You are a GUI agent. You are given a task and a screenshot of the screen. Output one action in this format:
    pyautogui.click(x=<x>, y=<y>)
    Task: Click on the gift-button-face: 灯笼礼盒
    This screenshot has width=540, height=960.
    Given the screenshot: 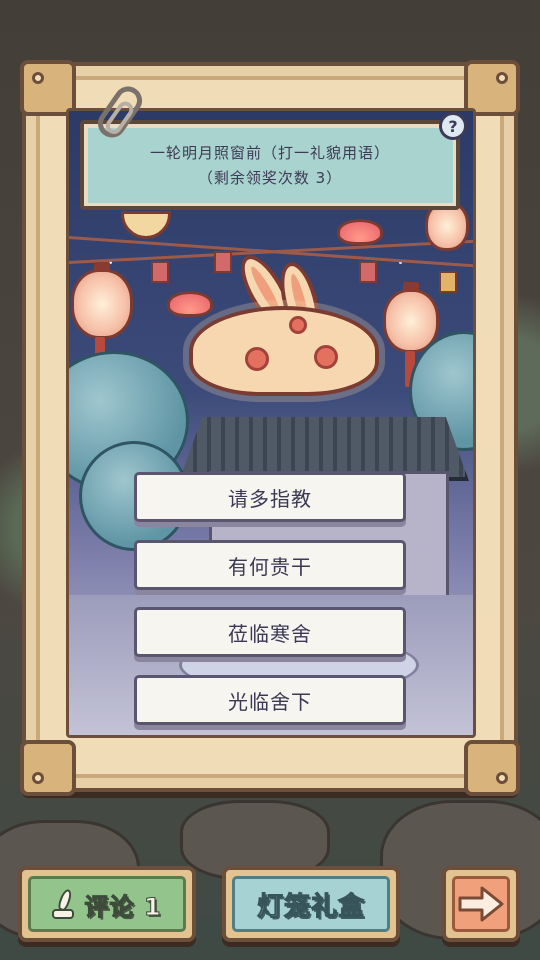 What is the action you would take?
    pyautogui.click(x=311, y=904)
    